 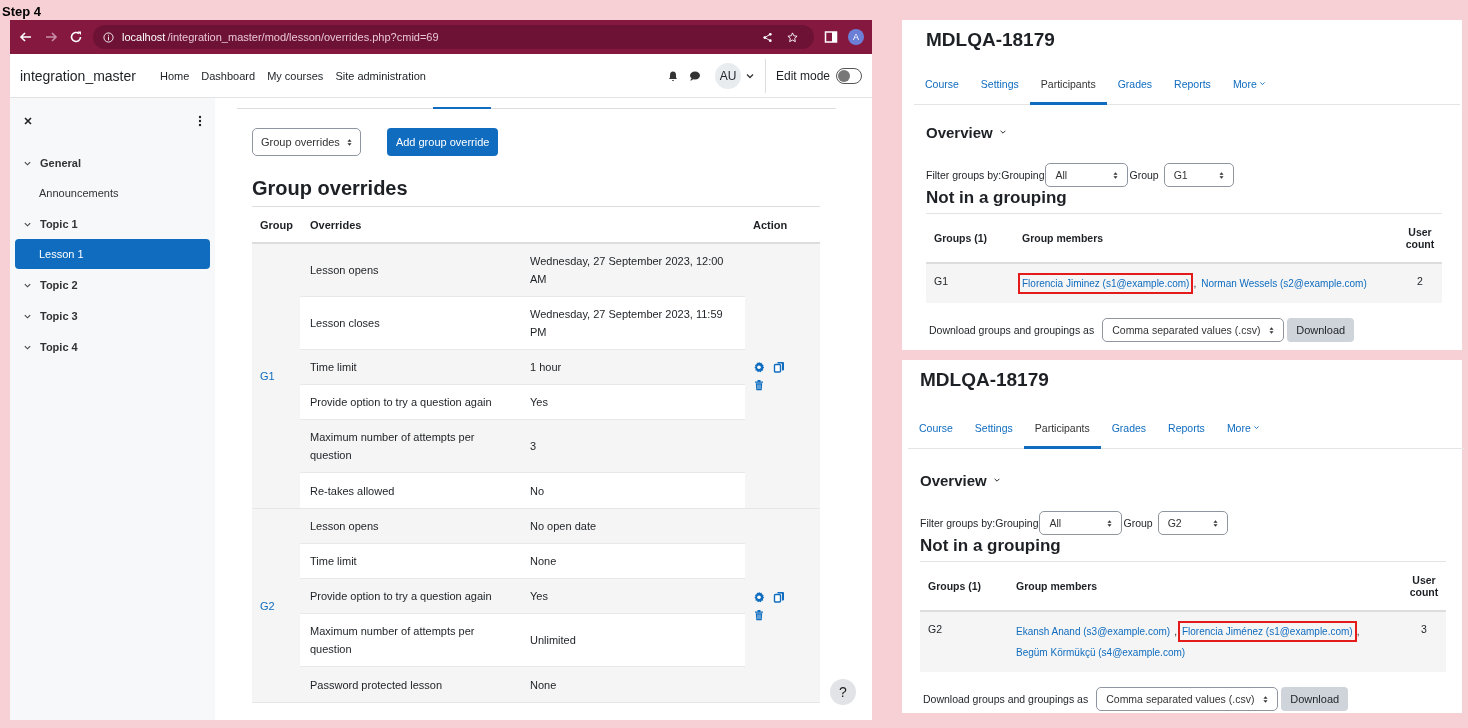 I want to click on section-link: Topic 4, so click(x=59, y=347).